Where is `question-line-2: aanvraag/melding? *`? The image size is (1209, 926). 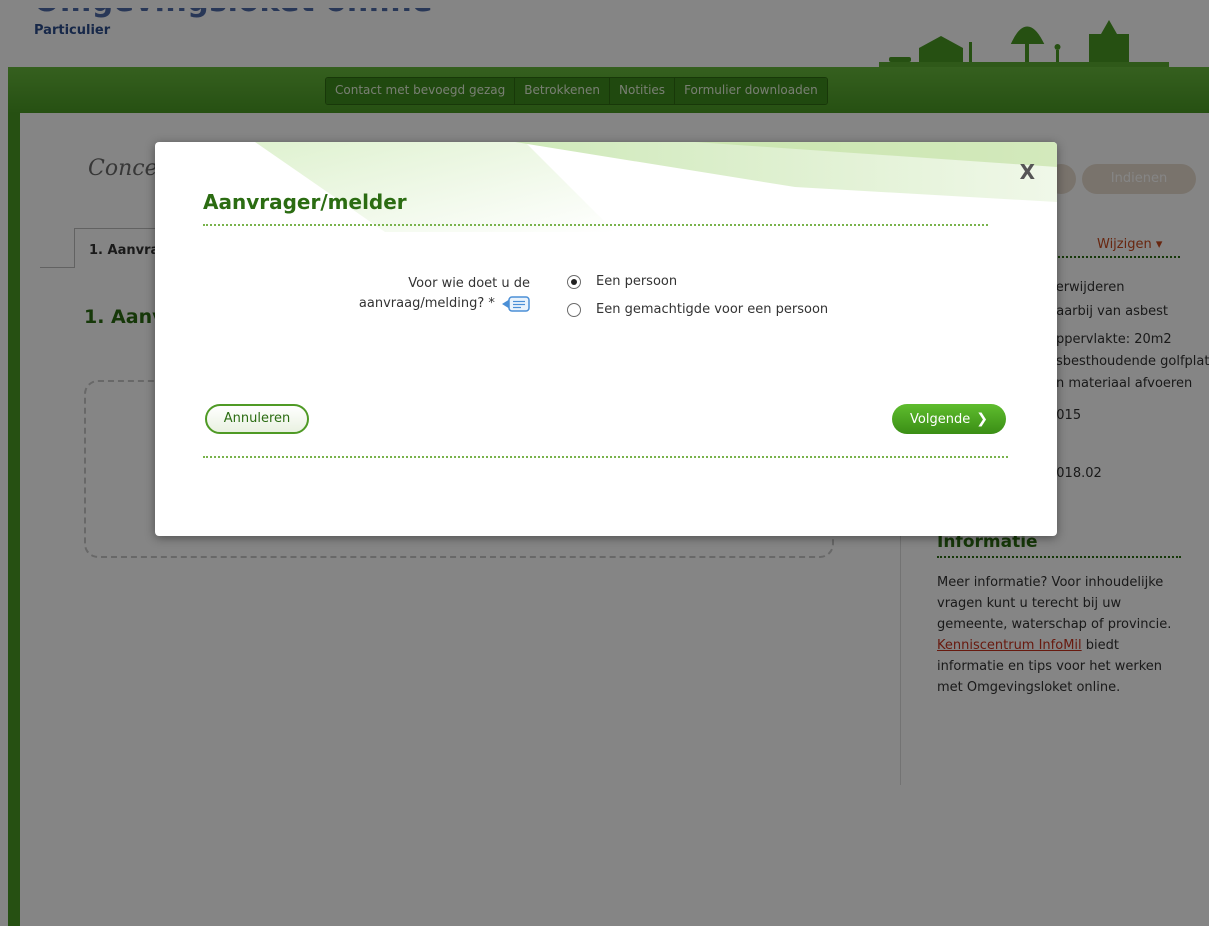 question-line-2: aanvraag/melding? * is located at coordinates (417, 304).